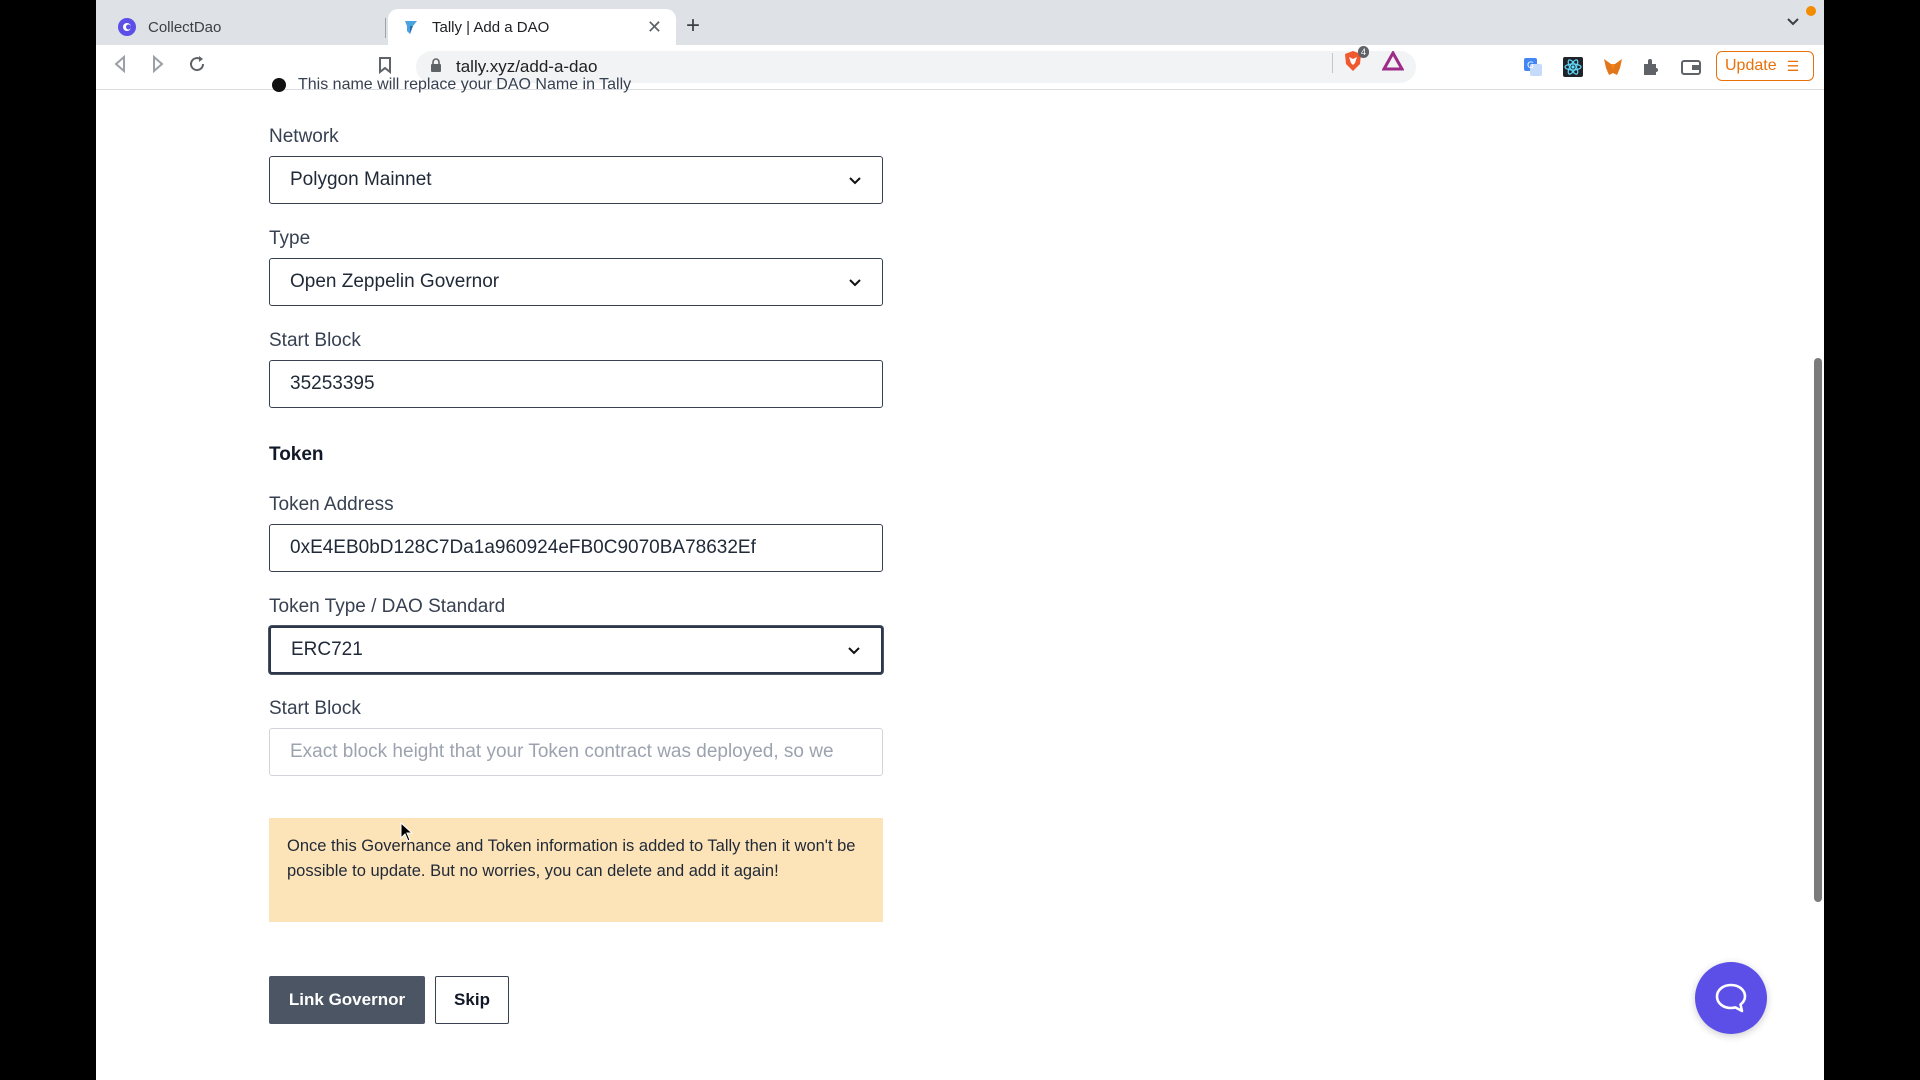 This screenshot has height=1080, width=1920. I want to click on chat-bubble-icon, so click(1731, 998).